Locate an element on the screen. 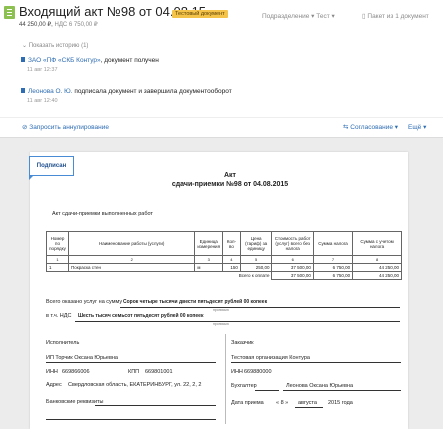 Image resolution: width=443 pixels, height=429 pixels. column-number: 8 is located at coordinates (377, 259).